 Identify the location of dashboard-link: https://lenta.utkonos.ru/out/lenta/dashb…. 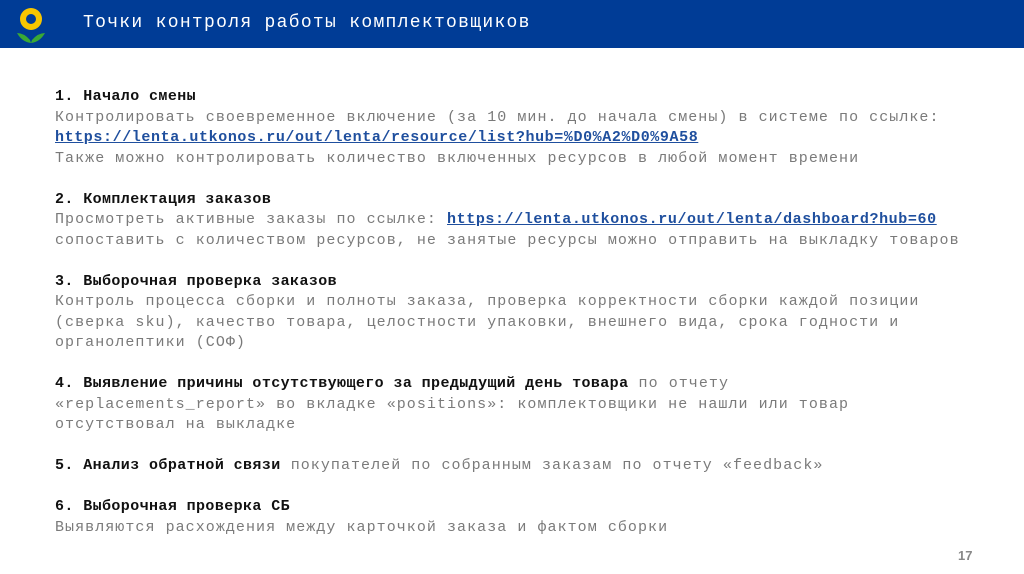
(692, 219).